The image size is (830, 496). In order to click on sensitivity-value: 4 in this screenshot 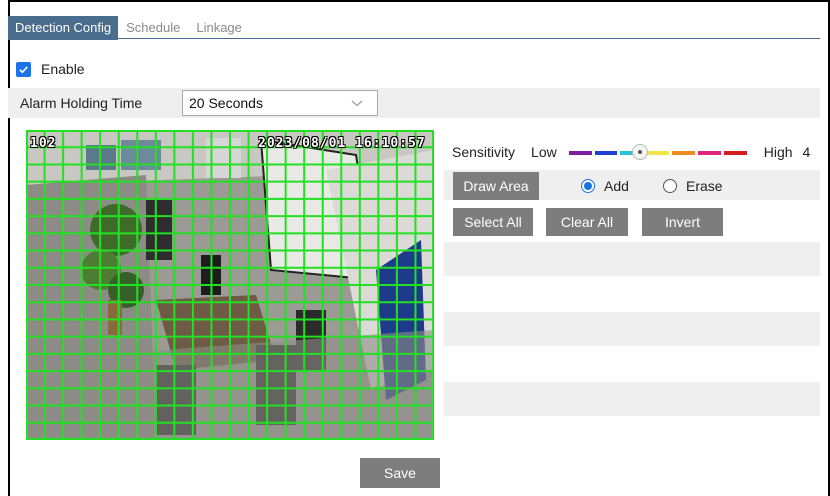, I will do `click(806, 152)`.